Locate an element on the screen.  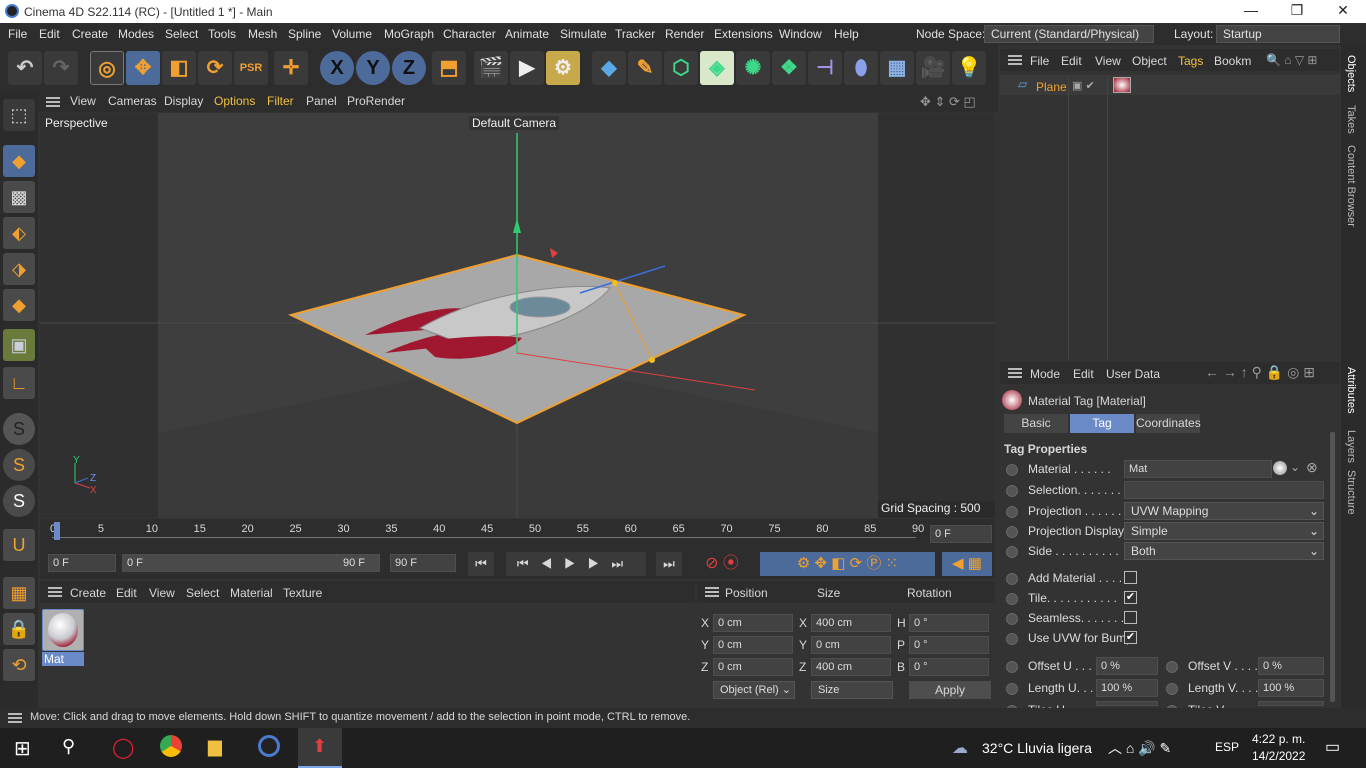
attributes-menu-icon is located at coordinates (1015, 373).